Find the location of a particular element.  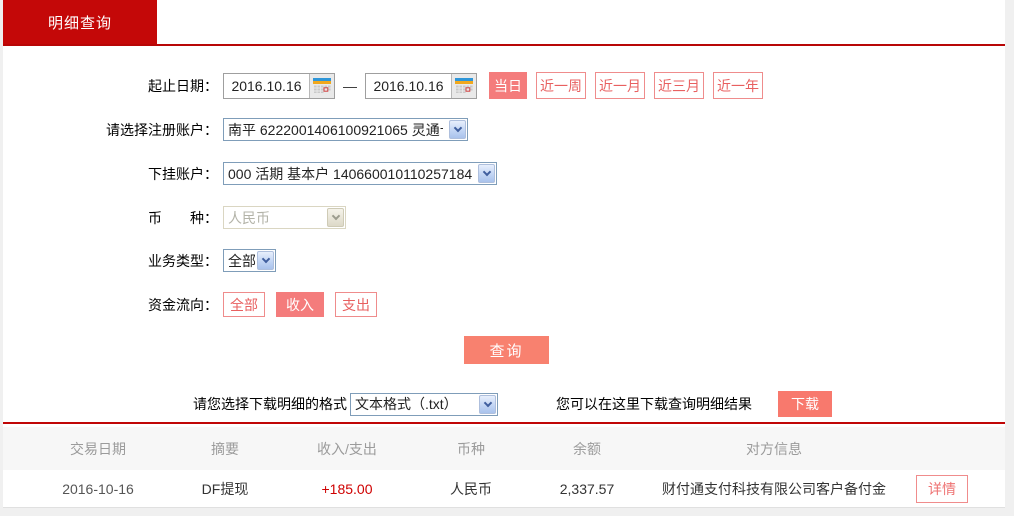

date-from-input: 2016.10.16 is located at coordinates (279, 85).